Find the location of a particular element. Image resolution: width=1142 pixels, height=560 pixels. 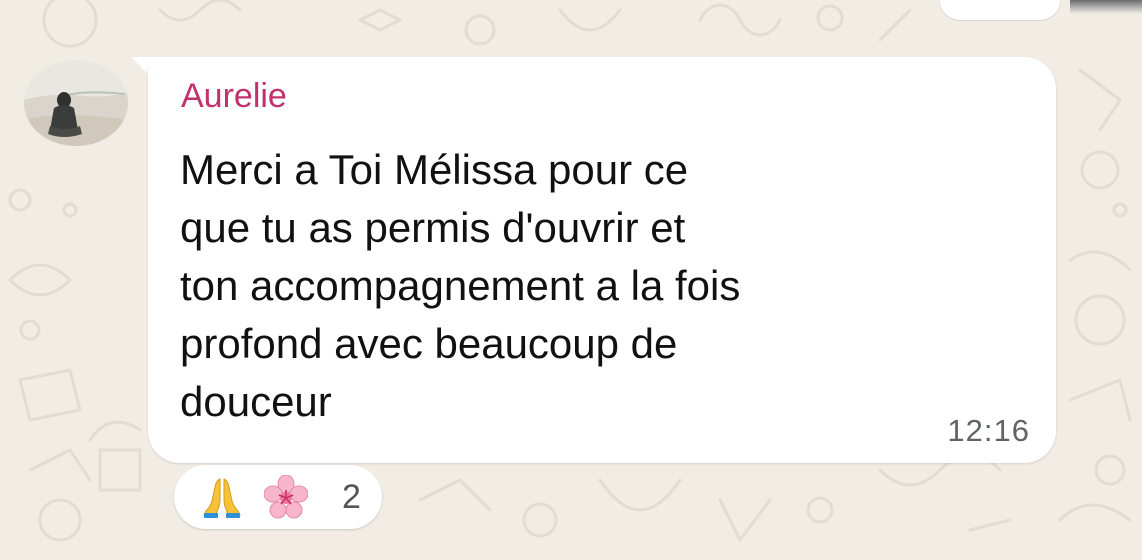

sender-name: Aurelie is located at coordinates (234, 96).